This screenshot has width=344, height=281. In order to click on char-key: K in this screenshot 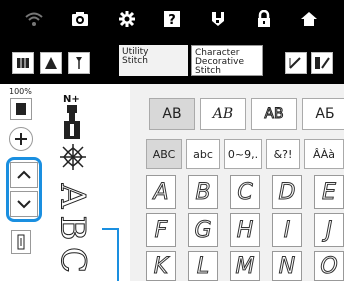, I will do `click(161, 266)`.